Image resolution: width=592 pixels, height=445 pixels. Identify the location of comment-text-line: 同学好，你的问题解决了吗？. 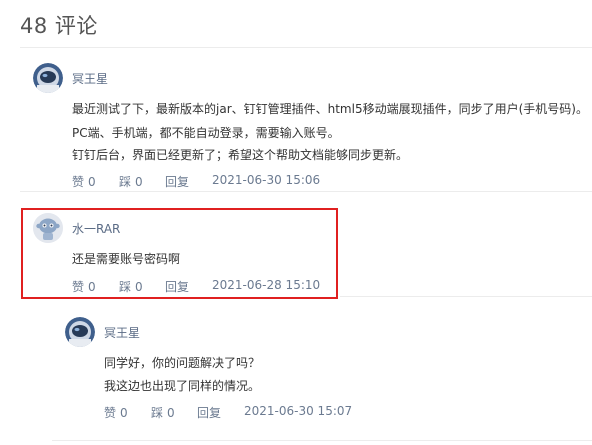
(182, 363).